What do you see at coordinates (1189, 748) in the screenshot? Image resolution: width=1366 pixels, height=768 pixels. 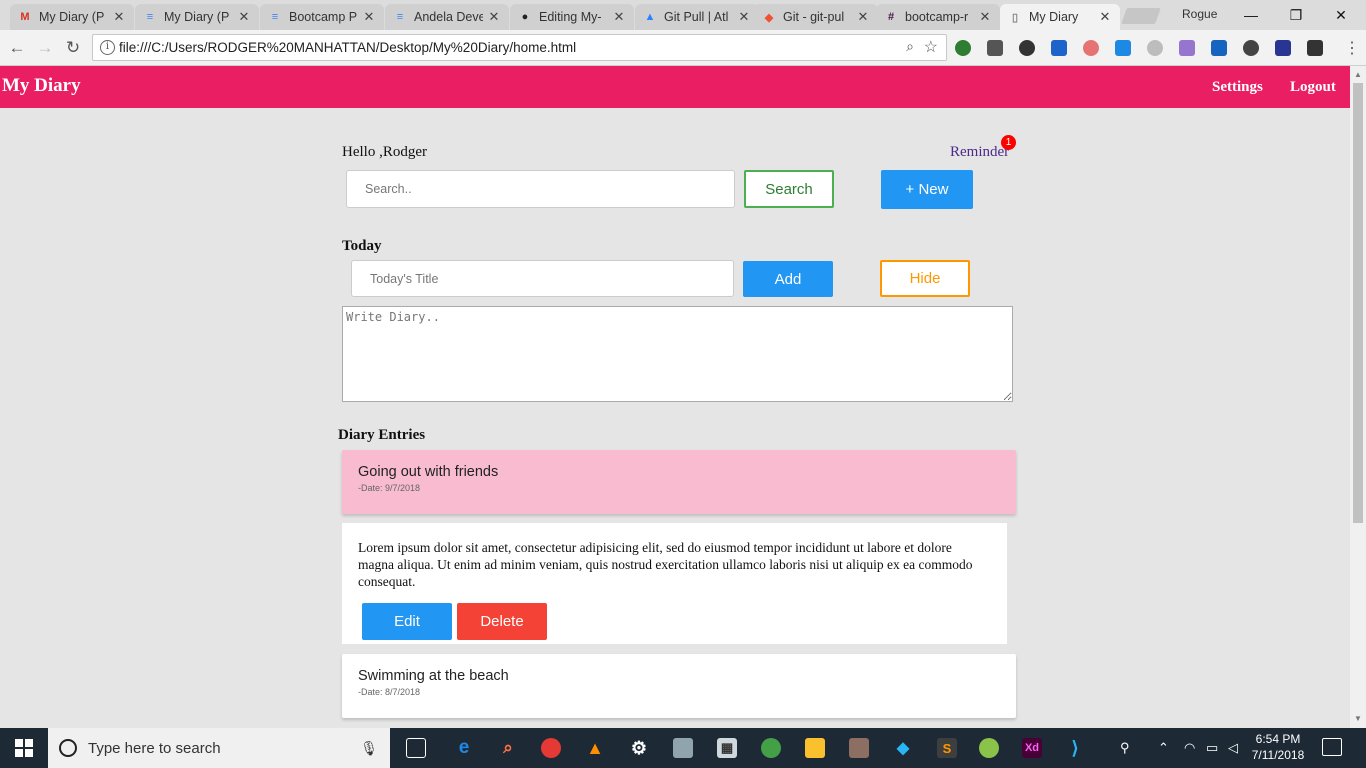 I see `wifi-icon: ◠` at bounding box center [1189, 748].